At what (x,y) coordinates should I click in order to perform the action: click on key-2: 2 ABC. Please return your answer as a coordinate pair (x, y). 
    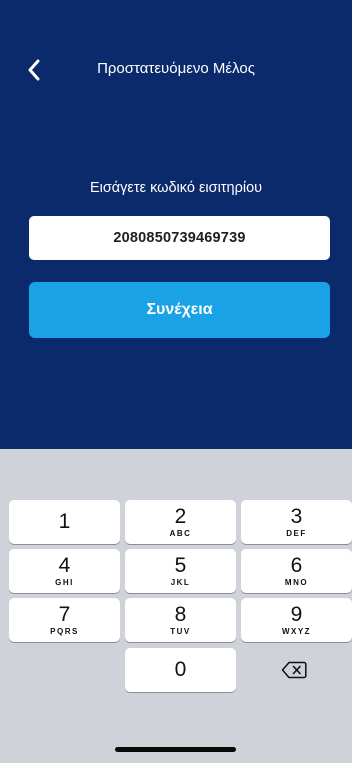
    Looking at the image, I should click on (180, 522).